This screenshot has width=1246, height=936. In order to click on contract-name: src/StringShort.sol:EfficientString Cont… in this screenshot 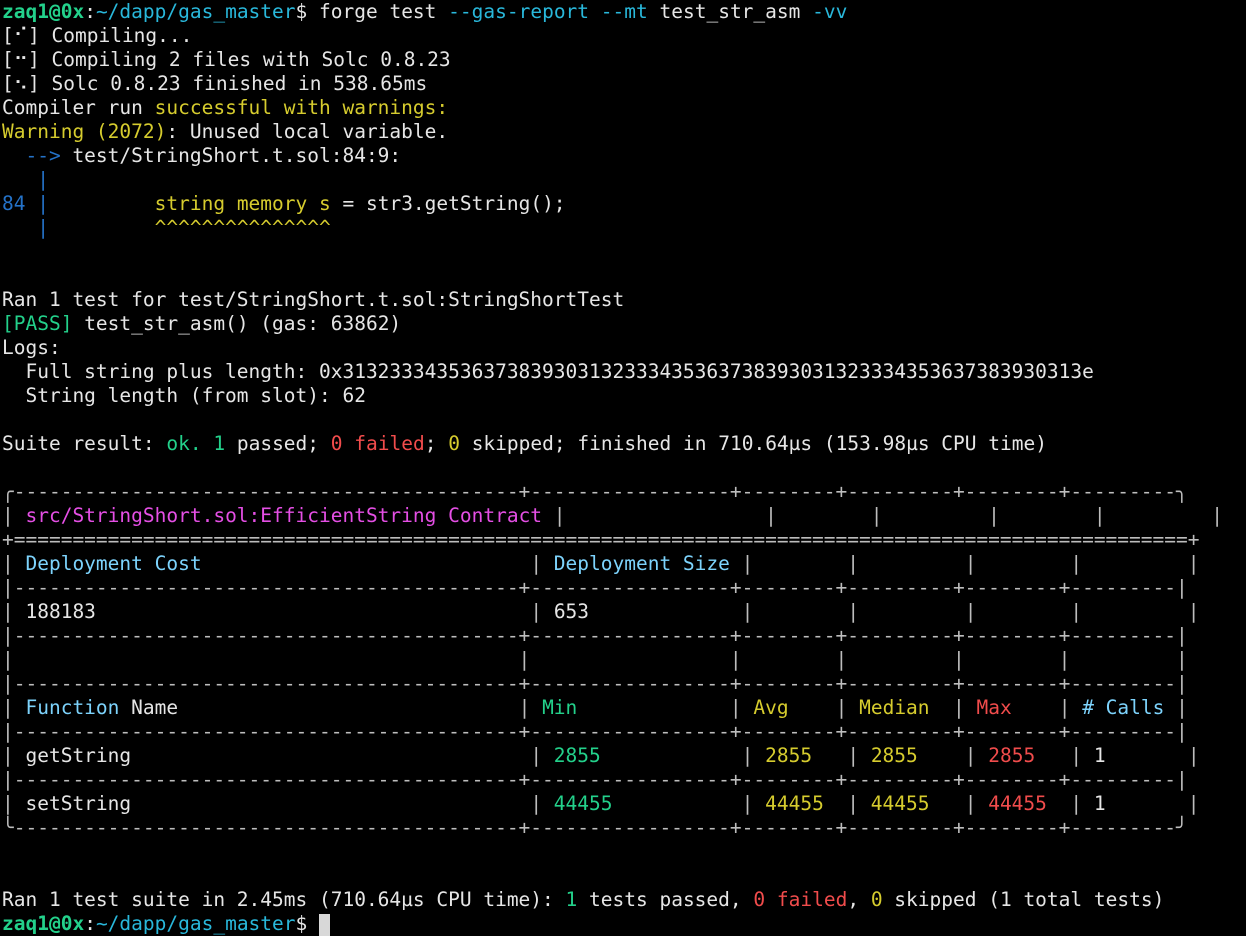, I will do `click(284, 515)`.